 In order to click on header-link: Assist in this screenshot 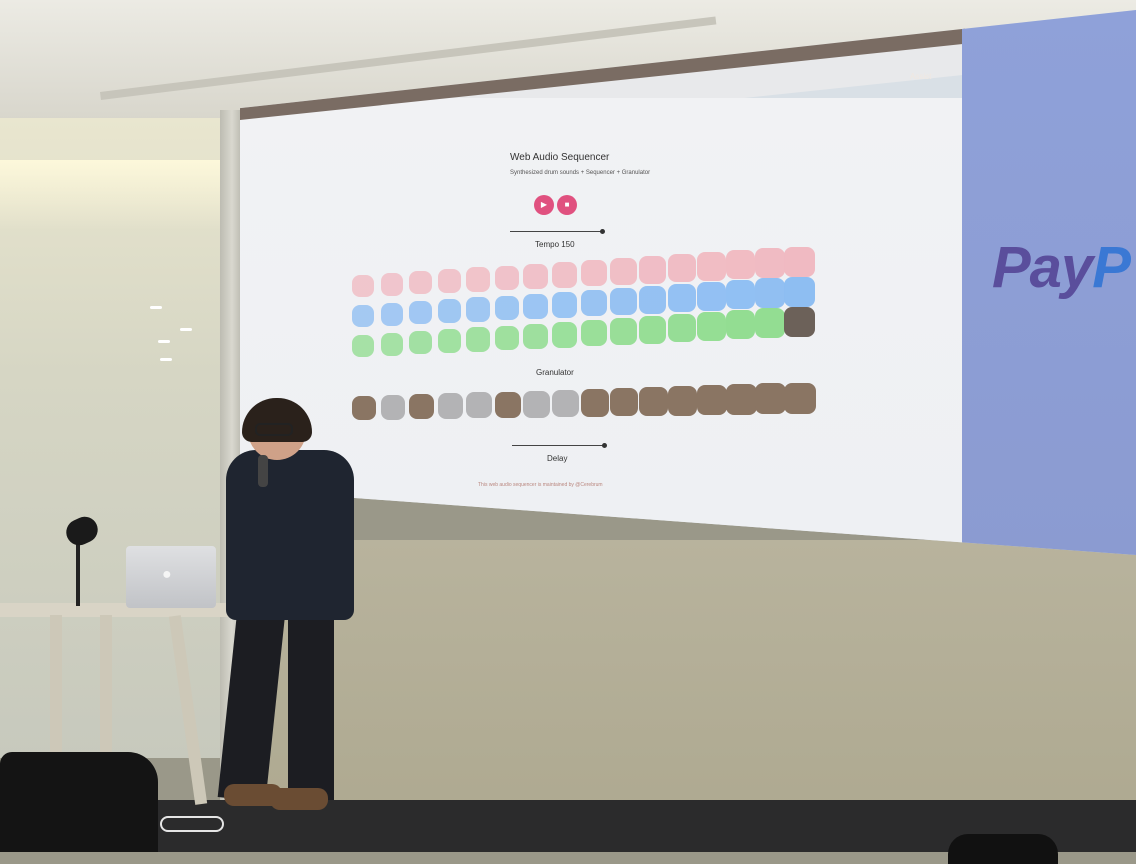, I will do `click(921, 76)`.